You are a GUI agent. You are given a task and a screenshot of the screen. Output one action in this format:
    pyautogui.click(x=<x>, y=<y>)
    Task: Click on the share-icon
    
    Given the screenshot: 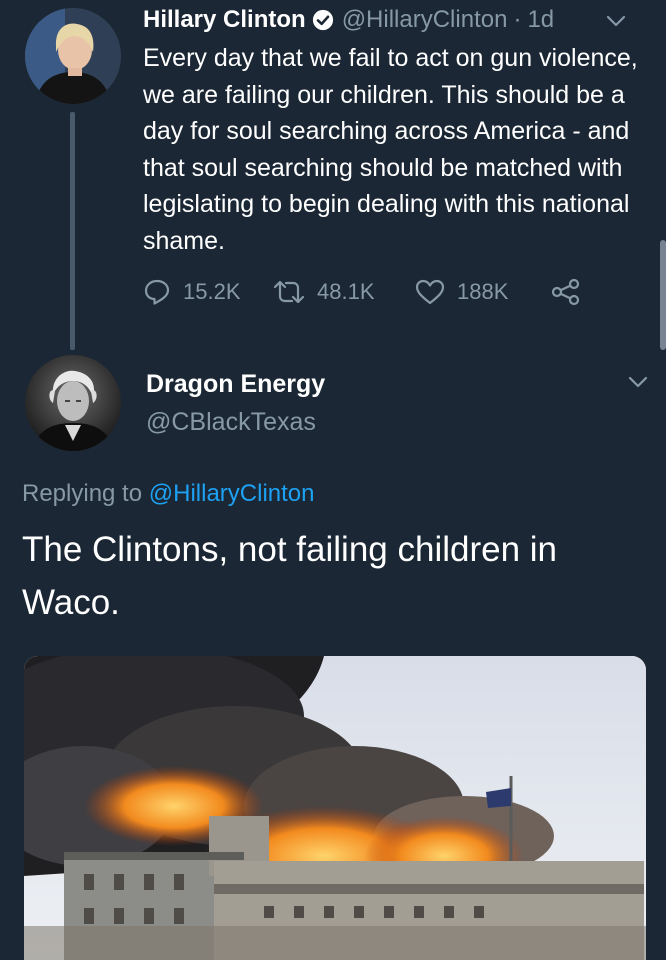 What is the action you would take?
    pyautogui.click(x=565, y=292)
    